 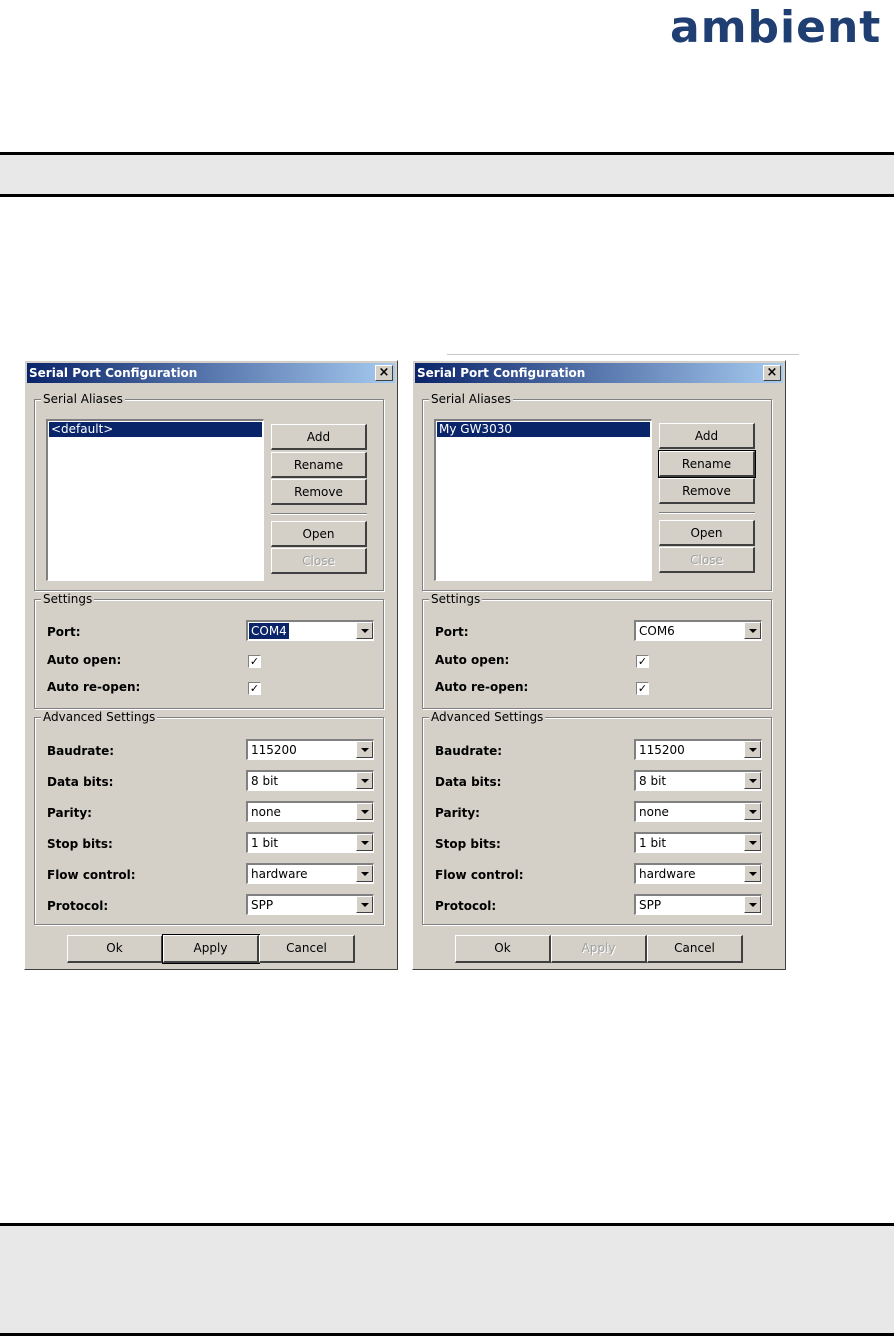 I want to click on alias-listbox: <default>, so click(x=155, y=500).